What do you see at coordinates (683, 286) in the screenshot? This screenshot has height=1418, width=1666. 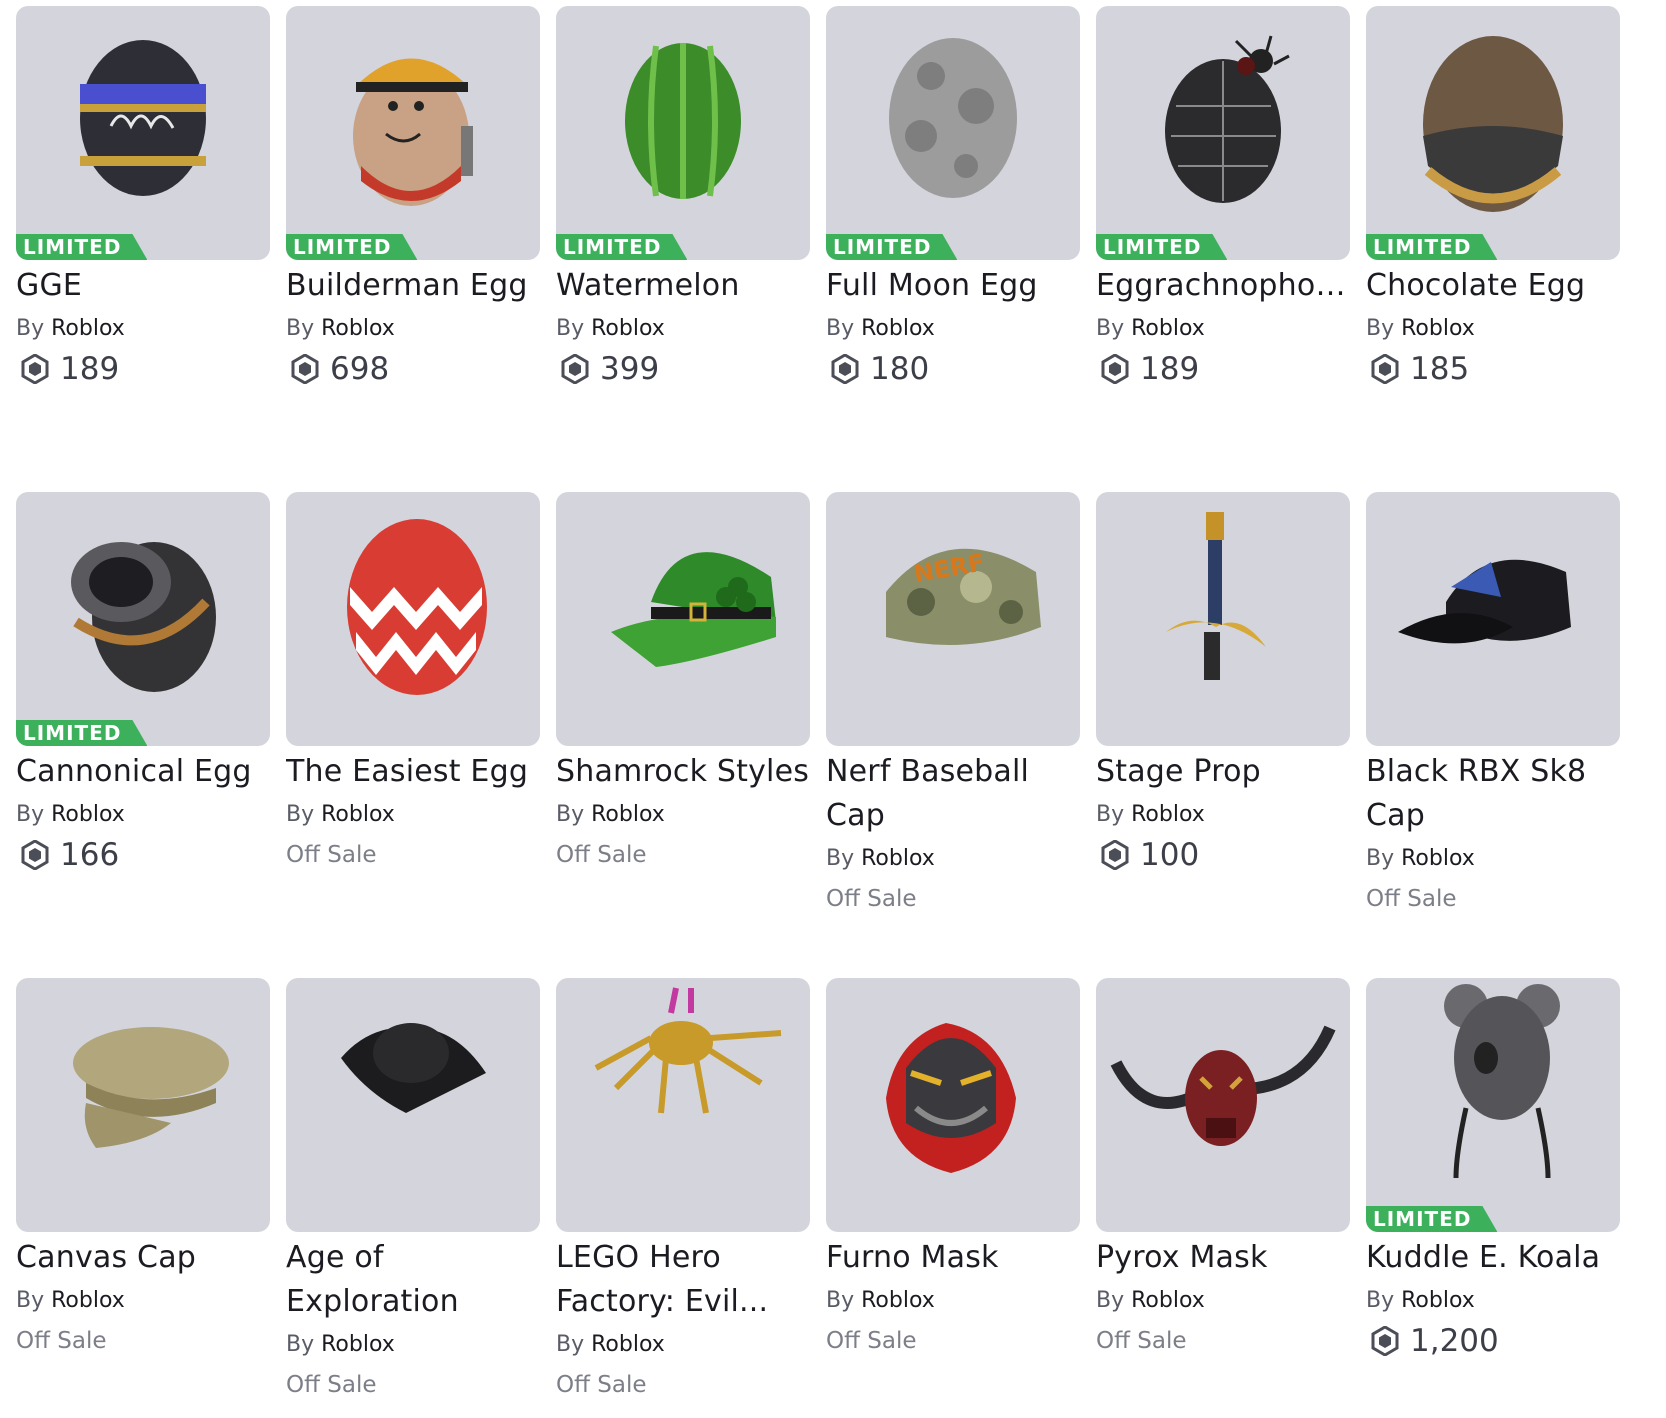 I see `item-name: Watermelon` at bounding box center [683, 286].